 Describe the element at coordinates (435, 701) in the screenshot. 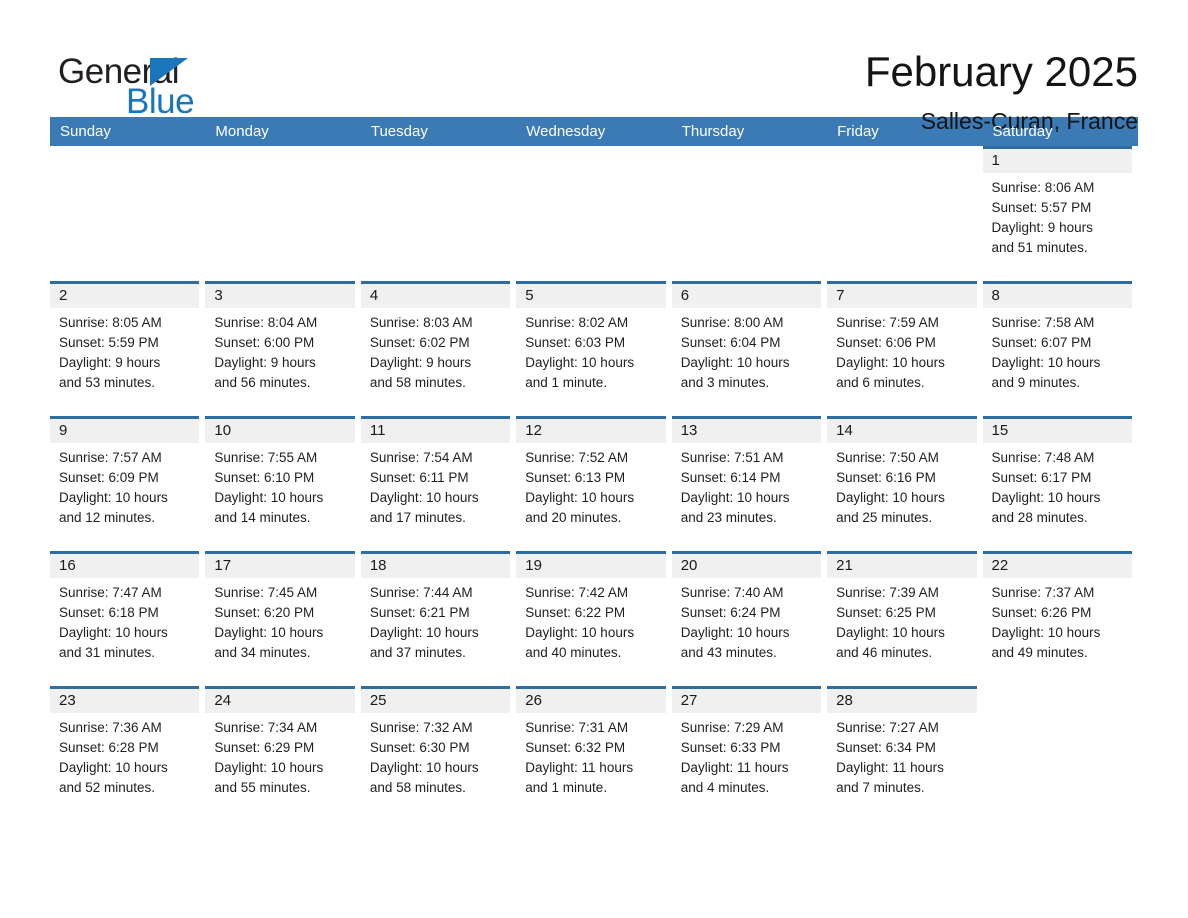

I see `day-number: 25` at that location.